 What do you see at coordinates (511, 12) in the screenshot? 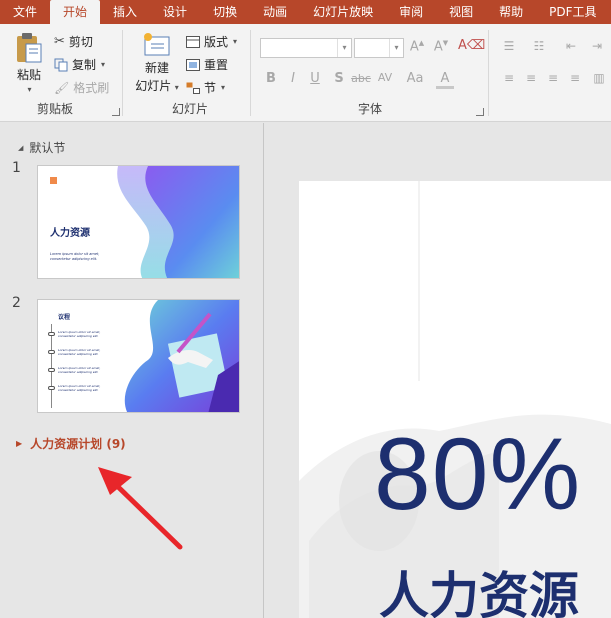
I see `tab-help: 帮助` at bounding box center [511, 12].